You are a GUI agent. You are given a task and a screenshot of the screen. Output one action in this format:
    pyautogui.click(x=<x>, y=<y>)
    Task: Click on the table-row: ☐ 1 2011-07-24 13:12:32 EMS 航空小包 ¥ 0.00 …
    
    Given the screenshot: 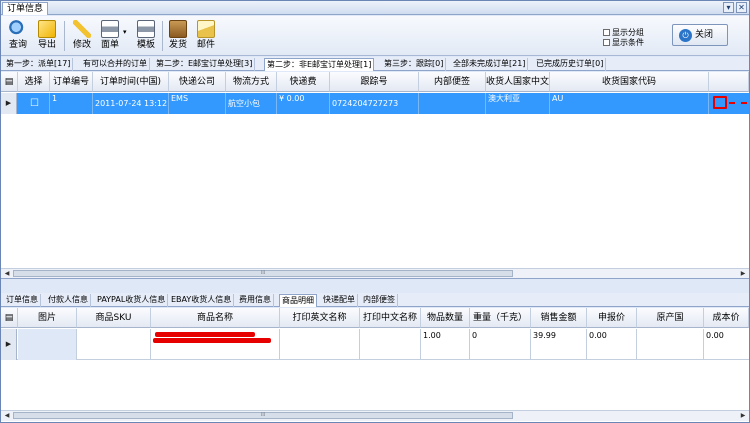 What is the action you would take?
    pyautogui.click(x=383, y=103)
    